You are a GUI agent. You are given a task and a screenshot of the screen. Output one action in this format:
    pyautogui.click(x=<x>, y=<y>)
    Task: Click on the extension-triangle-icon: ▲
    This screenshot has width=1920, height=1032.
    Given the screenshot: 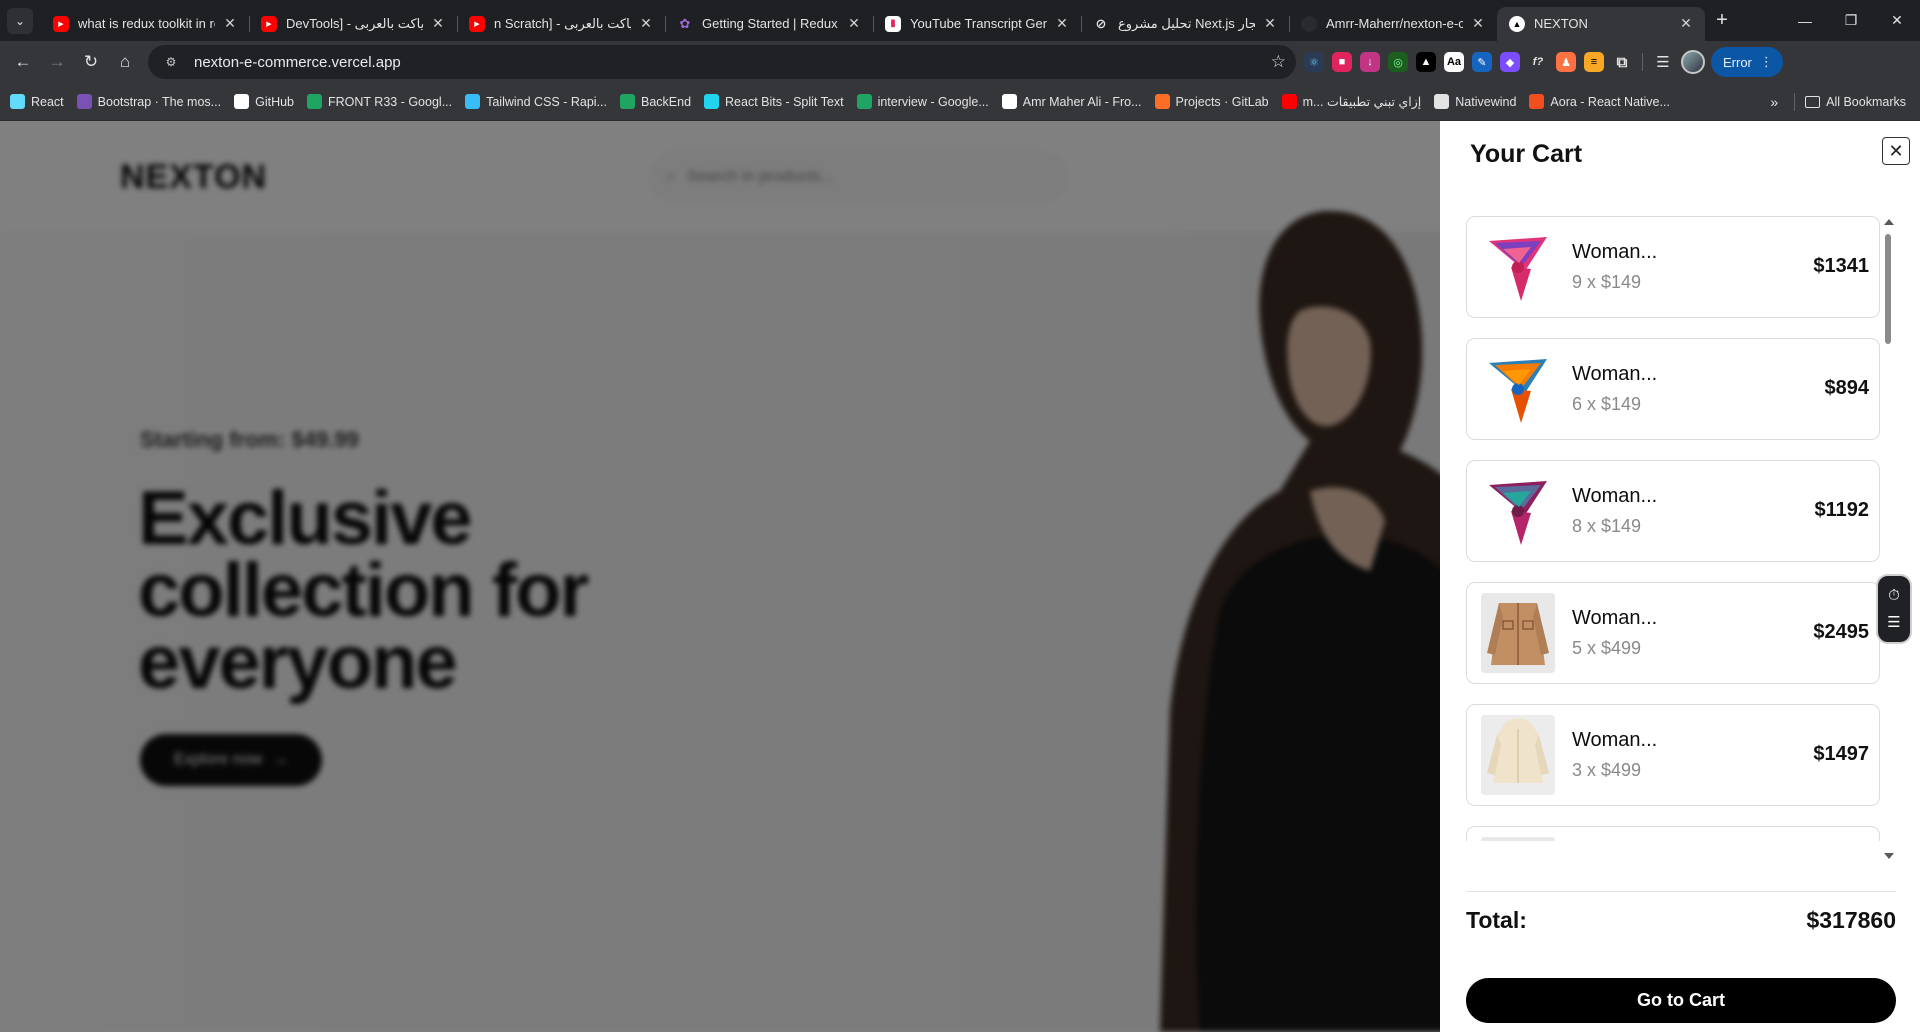 What is the action you would take?
    pyautogui.click(x=1426, y=62)
    